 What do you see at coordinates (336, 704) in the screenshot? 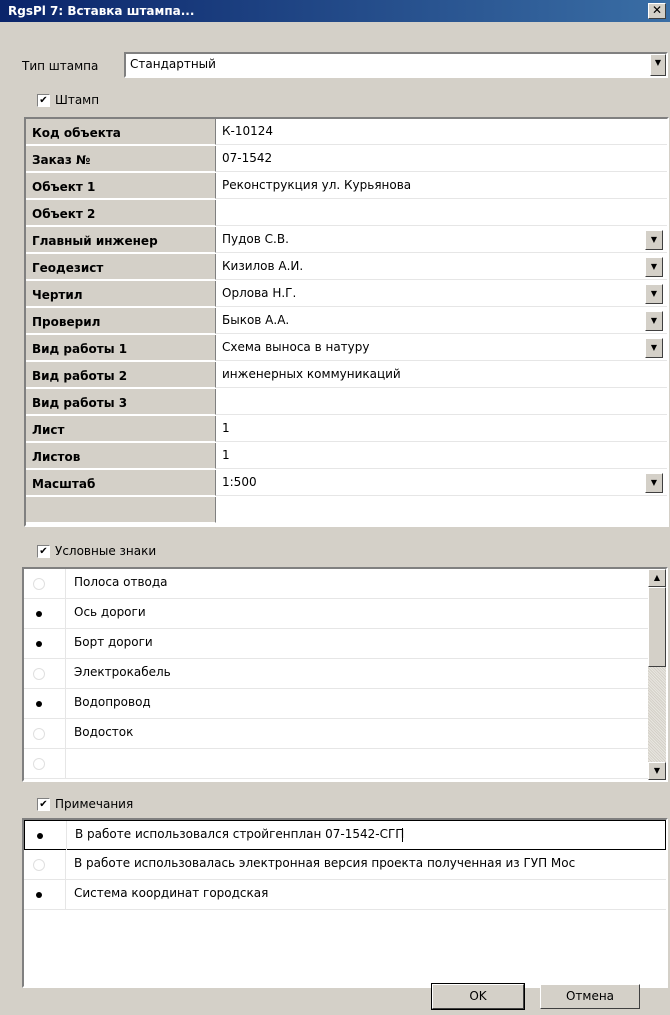
I see `symbols-list-item: Водопровод` at bounding box center [336, 704].